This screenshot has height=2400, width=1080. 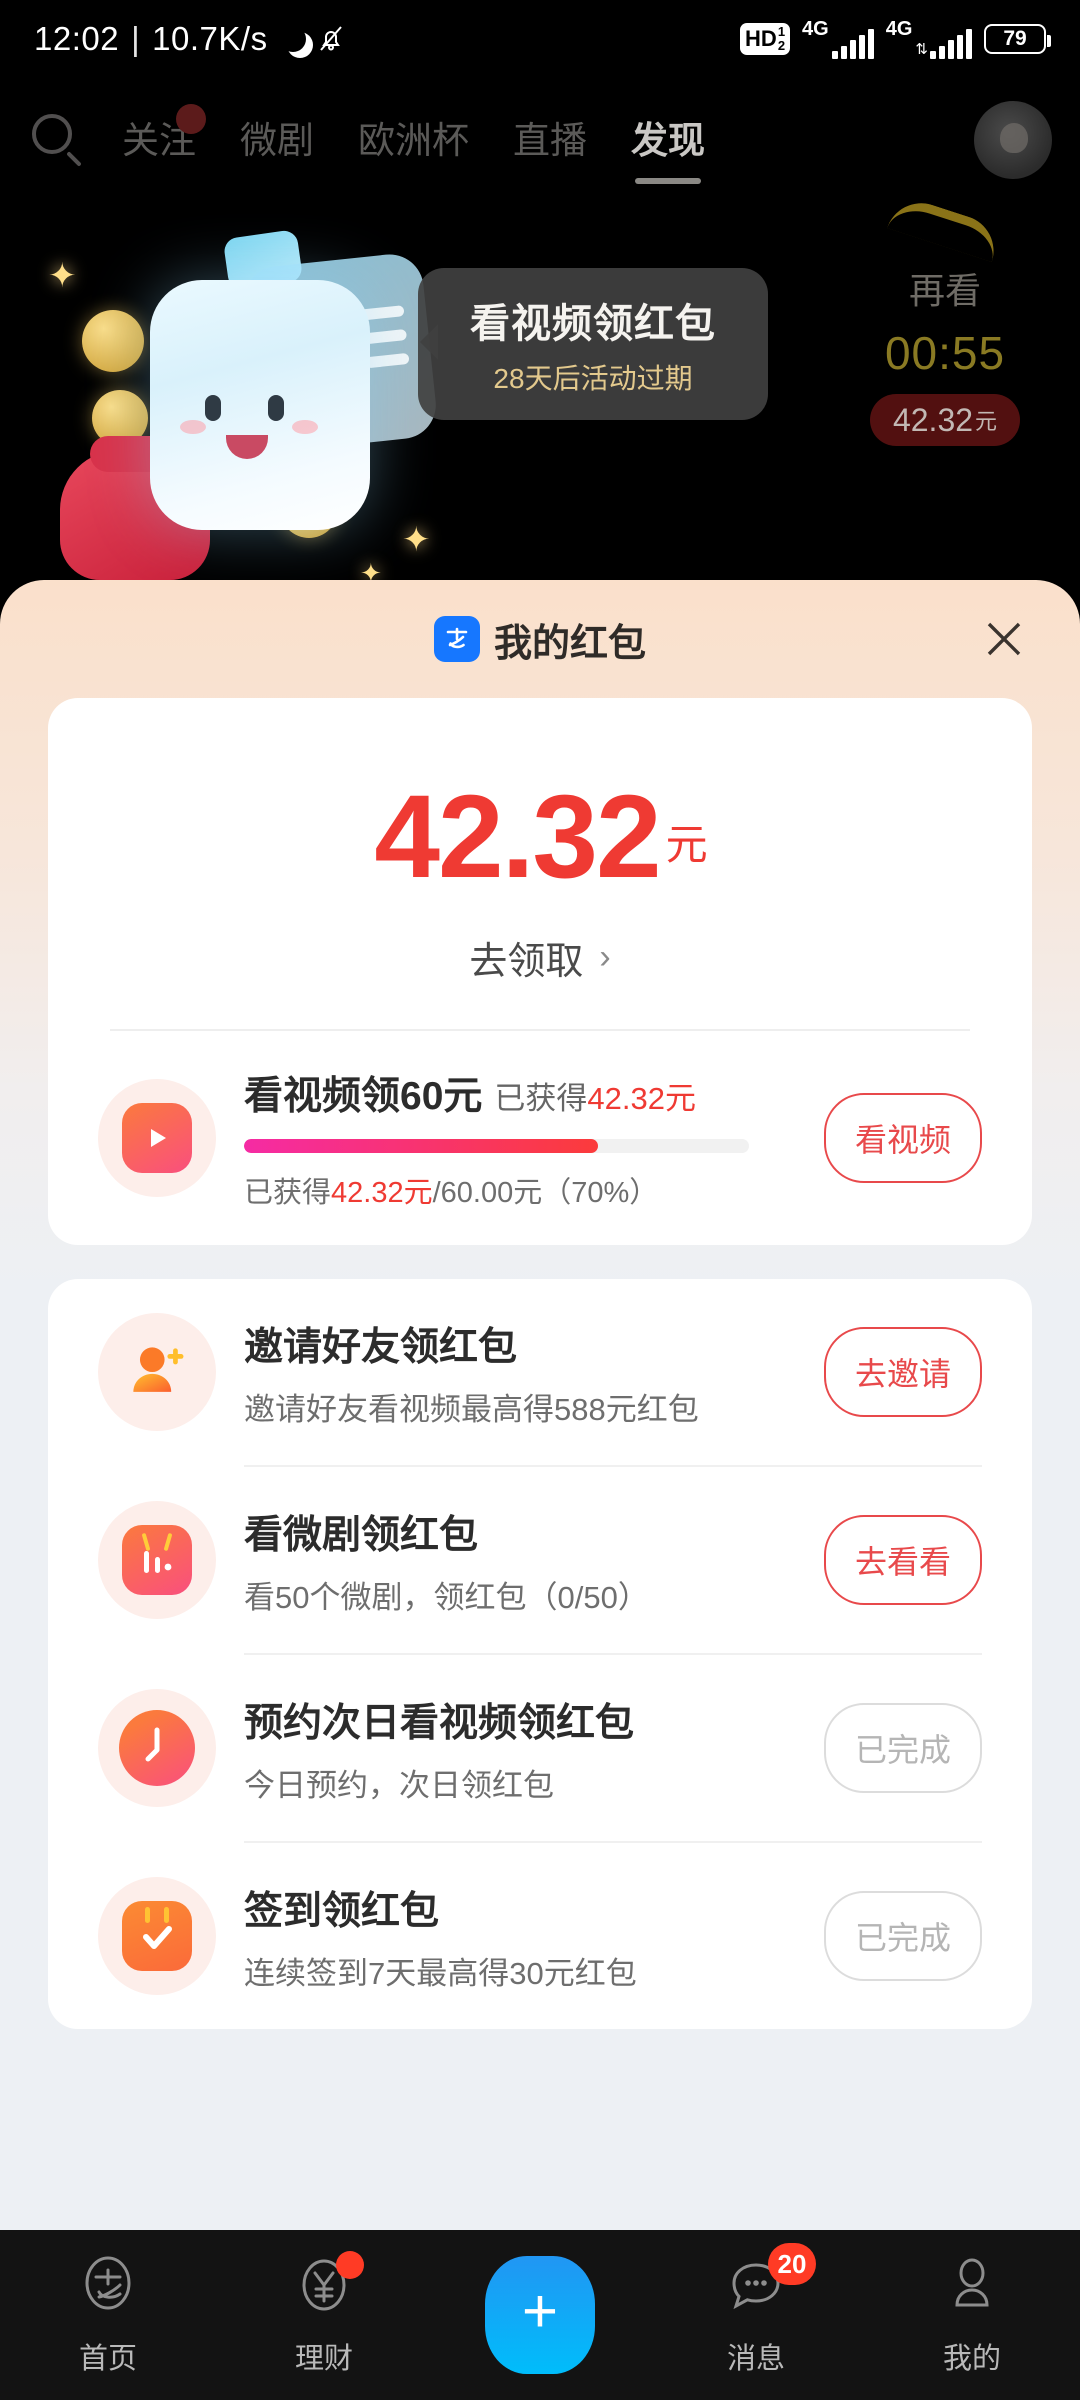 I want to click on nav-label: 理财, so click(x=323, y=2359).